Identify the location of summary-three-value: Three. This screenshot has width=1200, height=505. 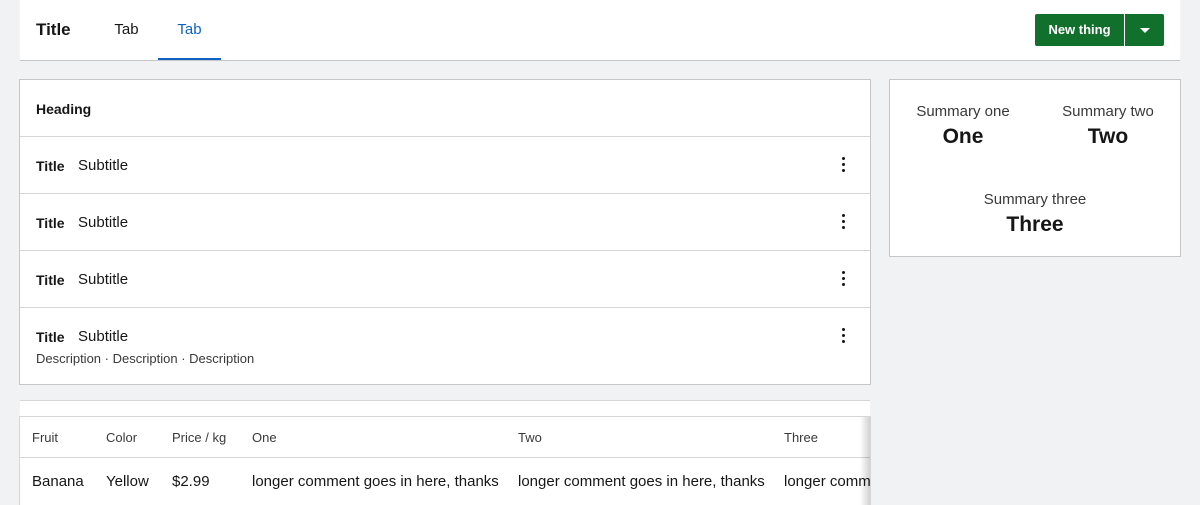
(1035, 224).